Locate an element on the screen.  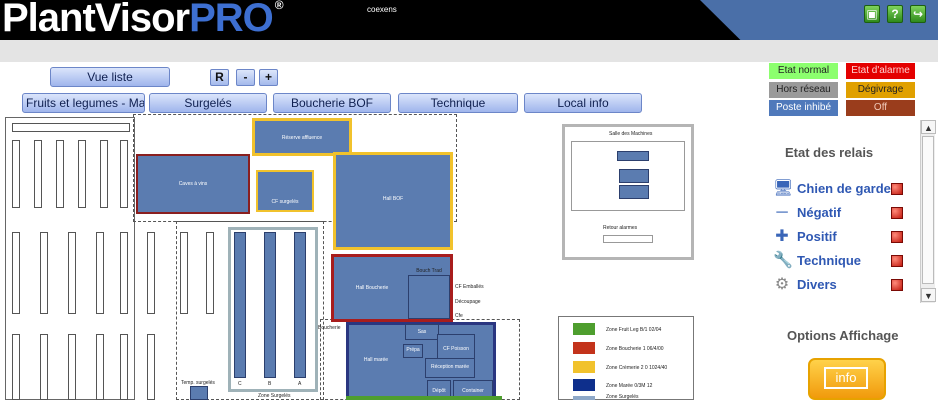
legend-hors-reseau: Hors réseau is located at coordinates (803, 90).